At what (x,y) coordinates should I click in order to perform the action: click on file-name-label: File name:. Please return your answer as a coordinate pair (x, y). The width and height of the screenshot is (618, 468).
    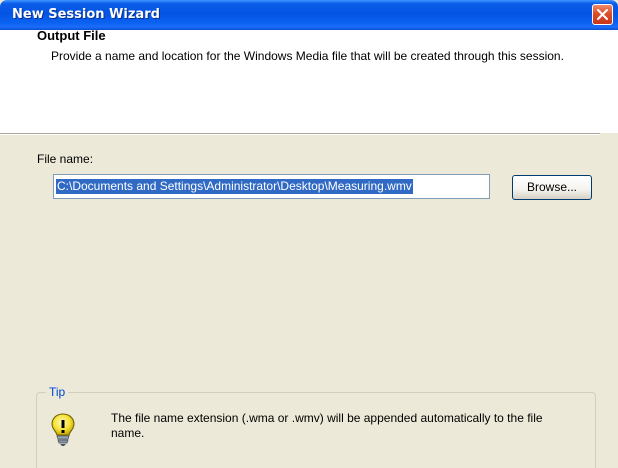
    Looking at the image, I should click on (65, 159).